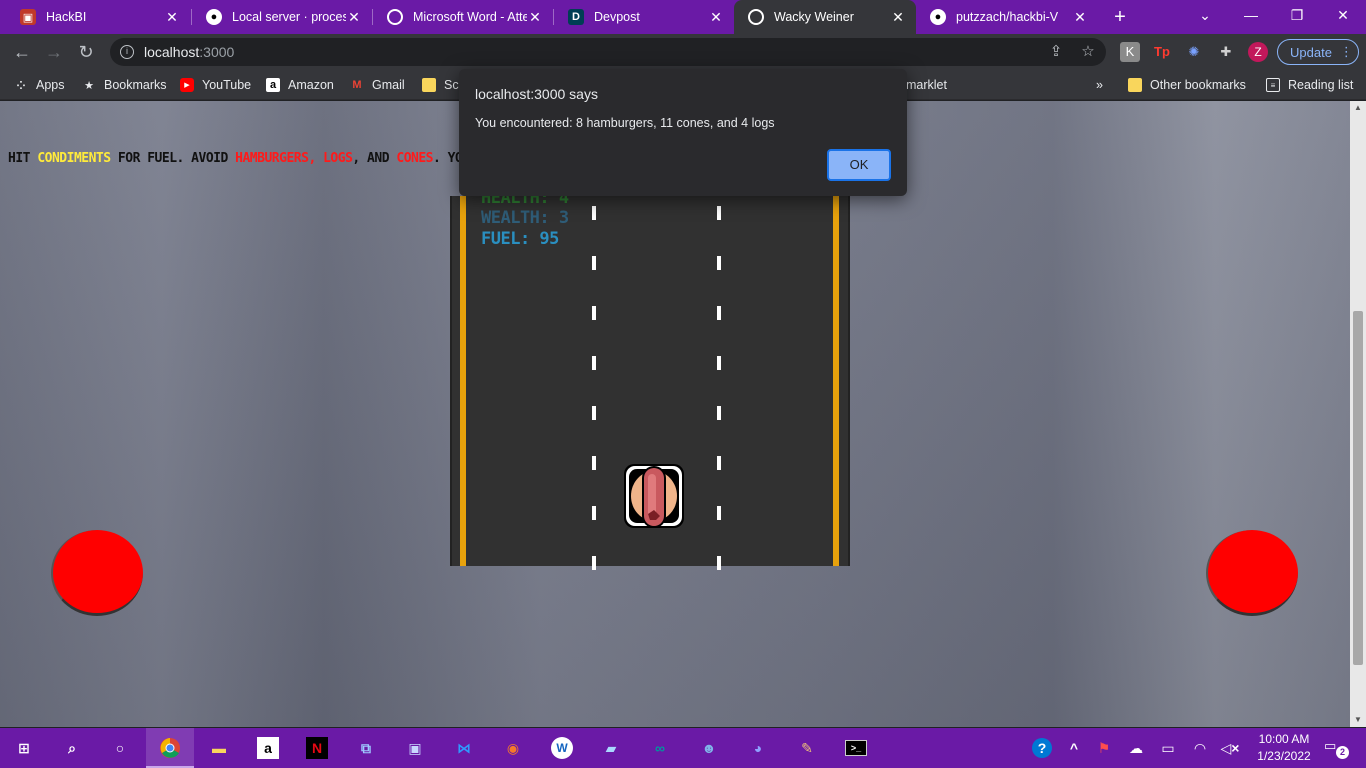  I want to click on extension-icon: K, so click(1130, 52).